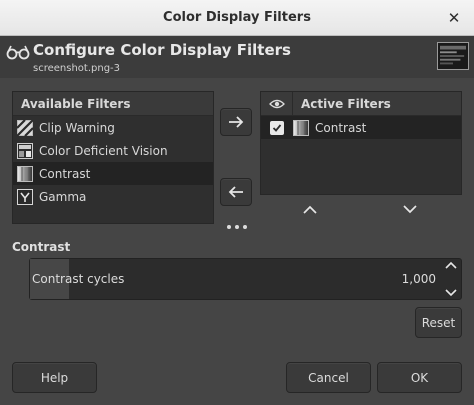 The image size is (474, 405). I want to click on move-down-button, so click(410, 209).